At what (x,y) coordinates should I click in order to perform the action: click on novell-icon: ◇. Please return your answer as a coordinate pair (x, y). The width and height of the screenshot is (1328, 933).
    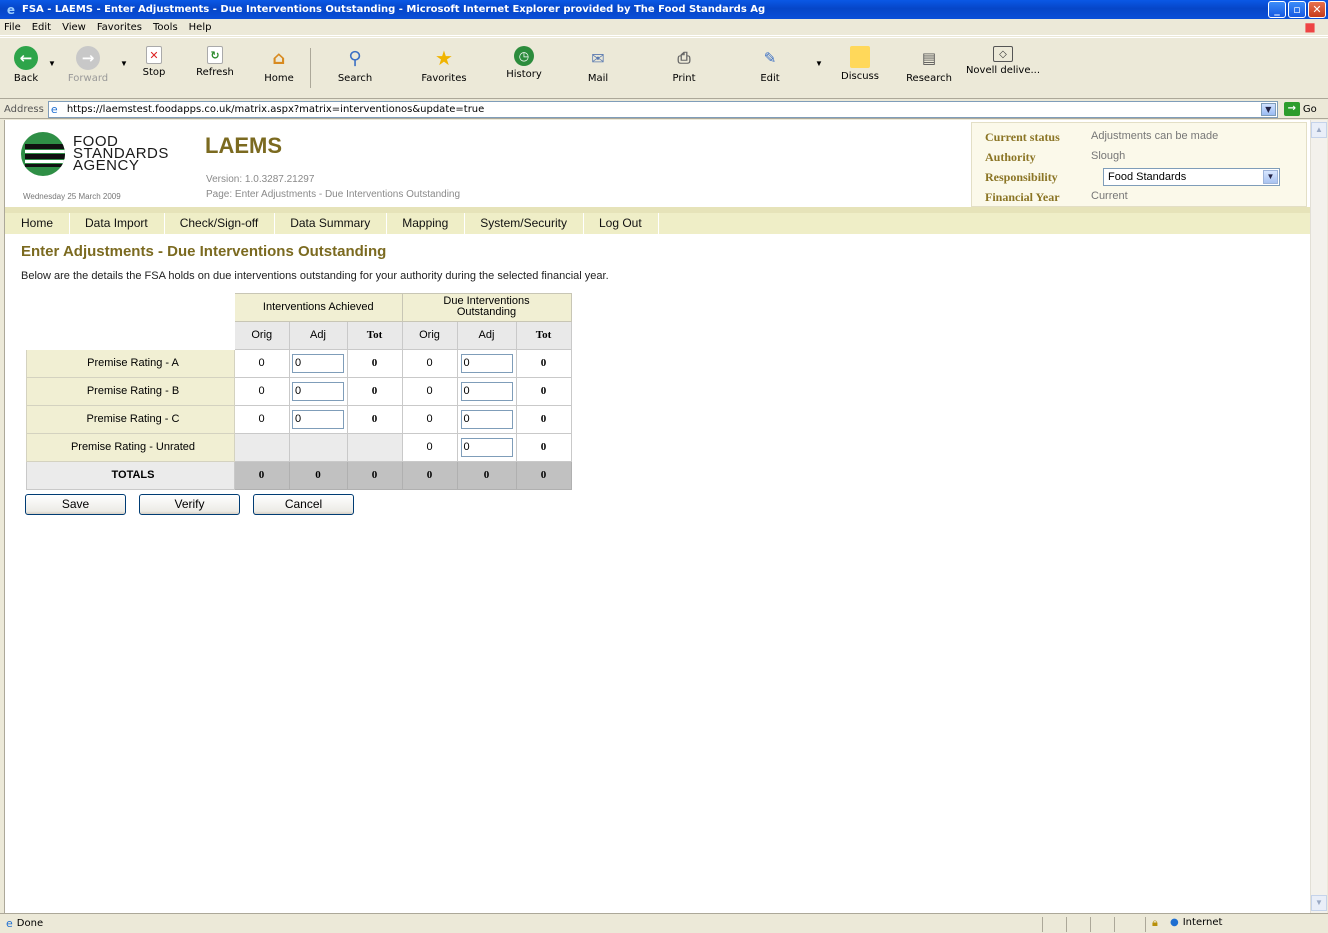
    Looking at the image, I should click on (1003, 54).